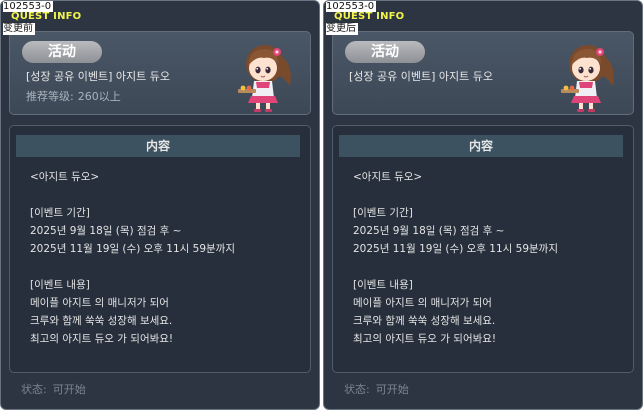  Describe the element at coordinates (19, 29) in the screenshot. I see `version-label: 变更前` at that location.